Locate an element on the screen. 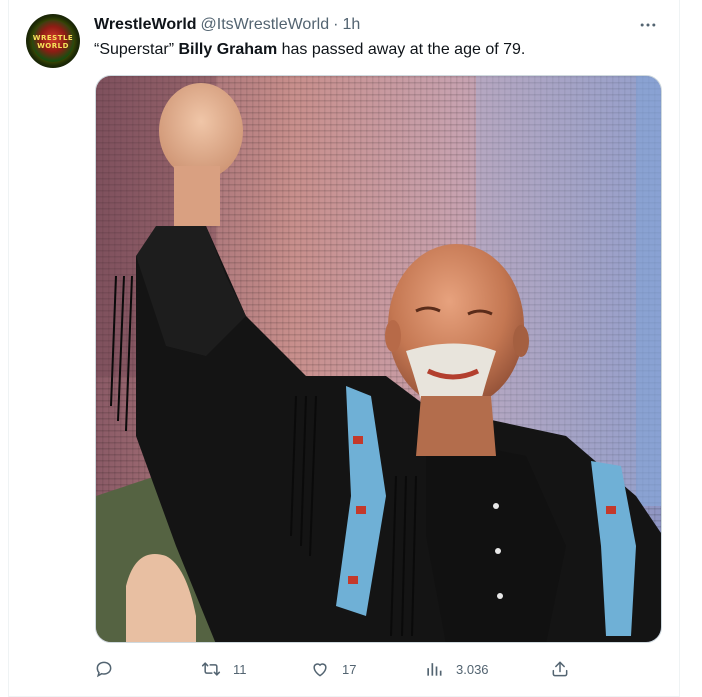 Image resolution: width=702 pixels, height=697 pixels. tweet-header: WrestleWorld @ItsWrestleWorld · 1h is located at coordinates (227, 25).